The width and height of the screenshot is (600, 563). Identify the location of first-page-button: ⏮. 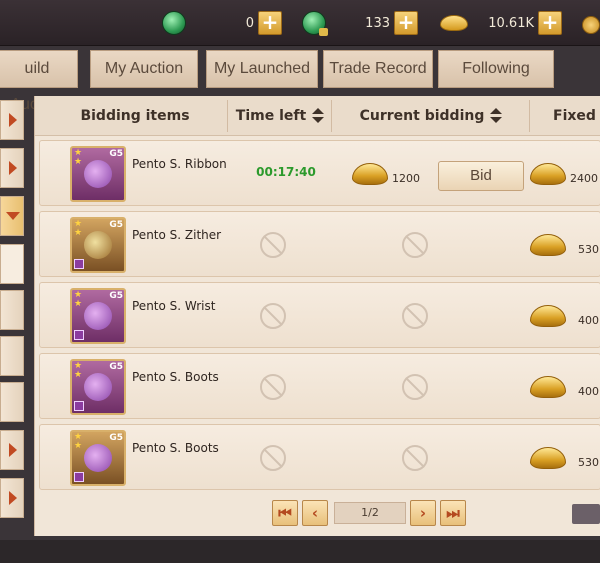
(285, 513).